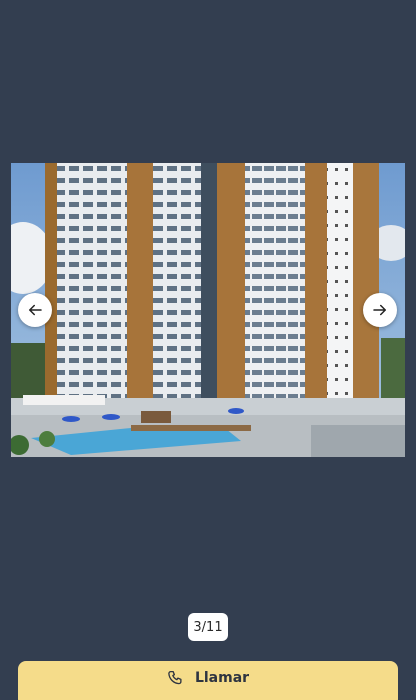  Describe the element at coordinates (222, 678) in the screenshot. I see `call-button-label: Llamar` at that location.